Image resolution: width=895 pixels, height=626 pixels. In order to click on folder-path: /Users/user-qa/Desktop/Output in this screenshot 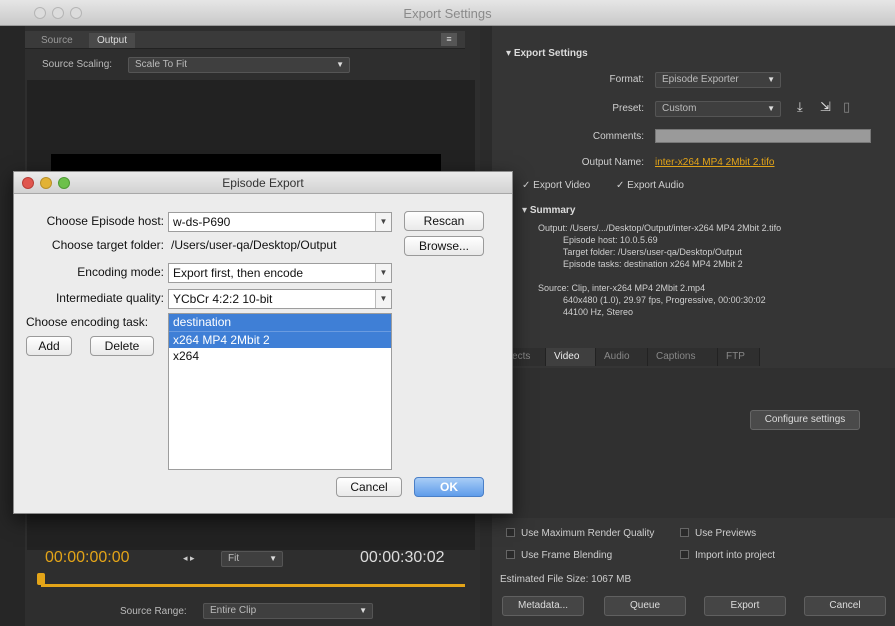, I will do `click(254, 245)`.